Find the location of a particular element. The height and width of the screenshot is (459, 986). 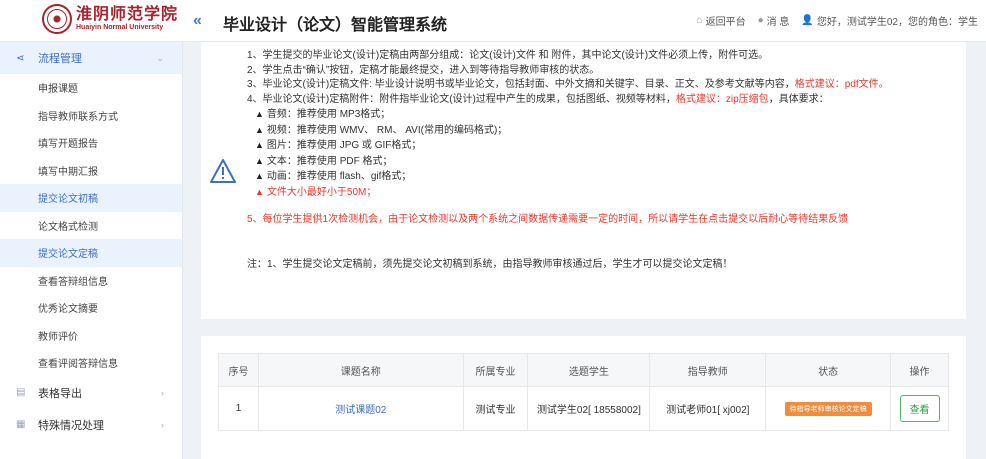

home-icon: ⌂ is located at coordinates (699, 20).